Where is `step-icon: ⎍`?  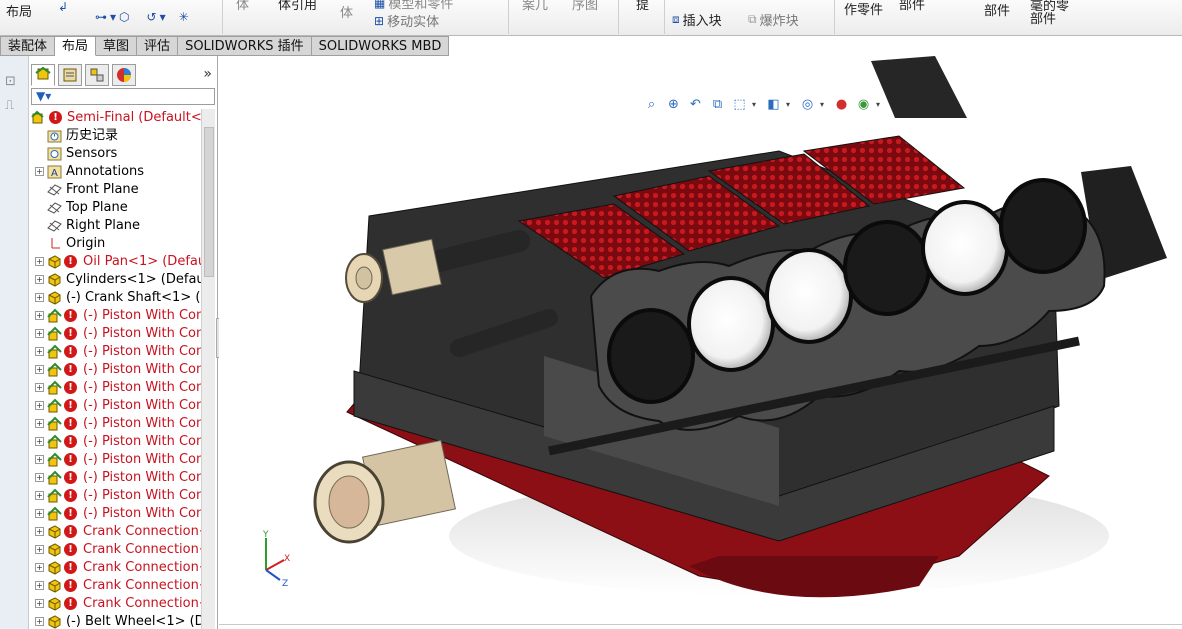
step-icon: ⎍ is located at coordinates (14, 105).